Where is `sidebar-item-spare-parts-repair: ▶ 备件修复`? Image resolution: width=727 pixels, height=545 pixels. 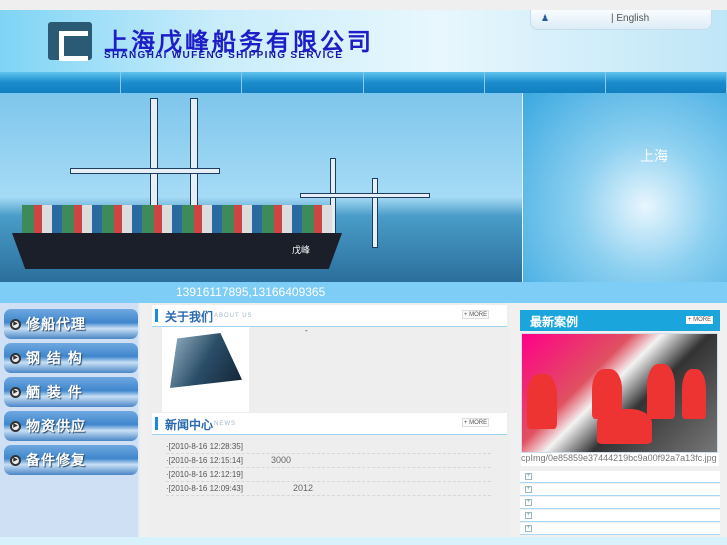
sidebar-item-spare-parts-repair: ▶ 备件修复 is located at coordinates (71, 460).